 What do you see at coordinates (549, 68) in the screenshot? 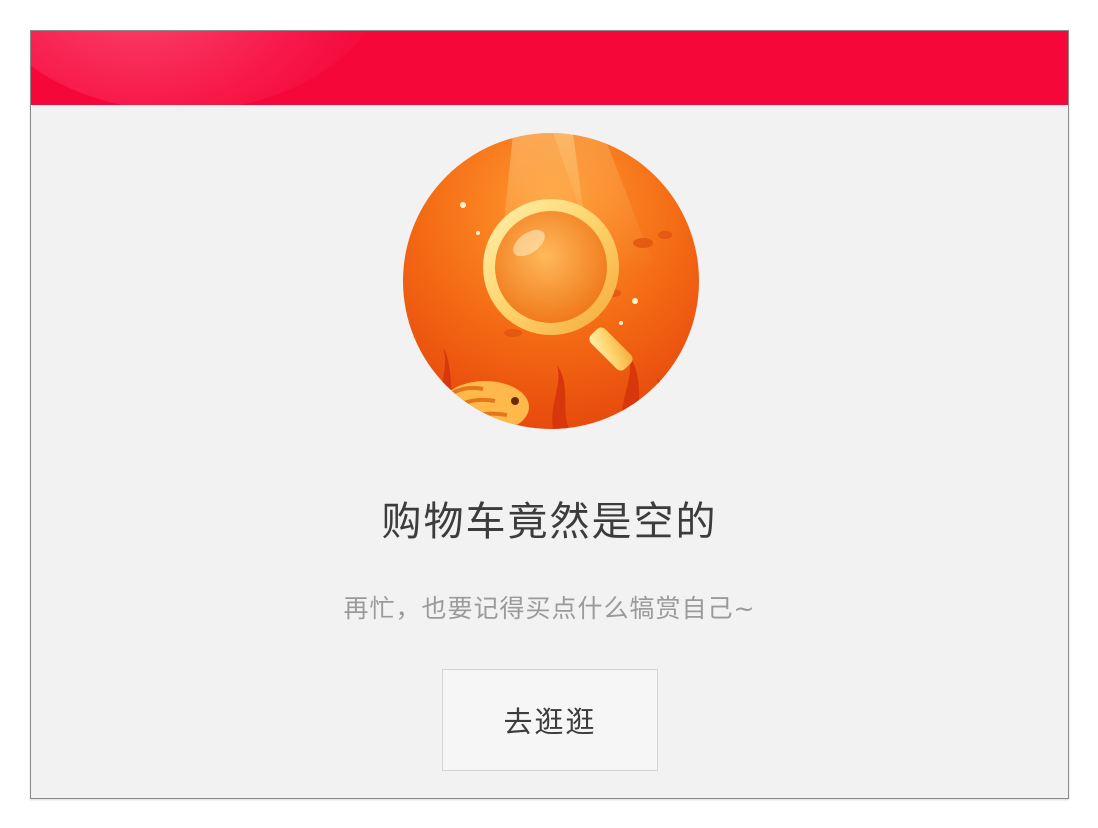
I see `header-bar` at bounding box center [549, 68].